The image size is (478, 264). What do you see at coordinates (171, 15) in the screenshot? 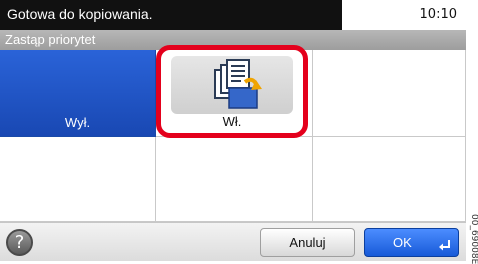
I see `status-message-area: Gotowa do kopiowania.` at bounding box center [171, 15].